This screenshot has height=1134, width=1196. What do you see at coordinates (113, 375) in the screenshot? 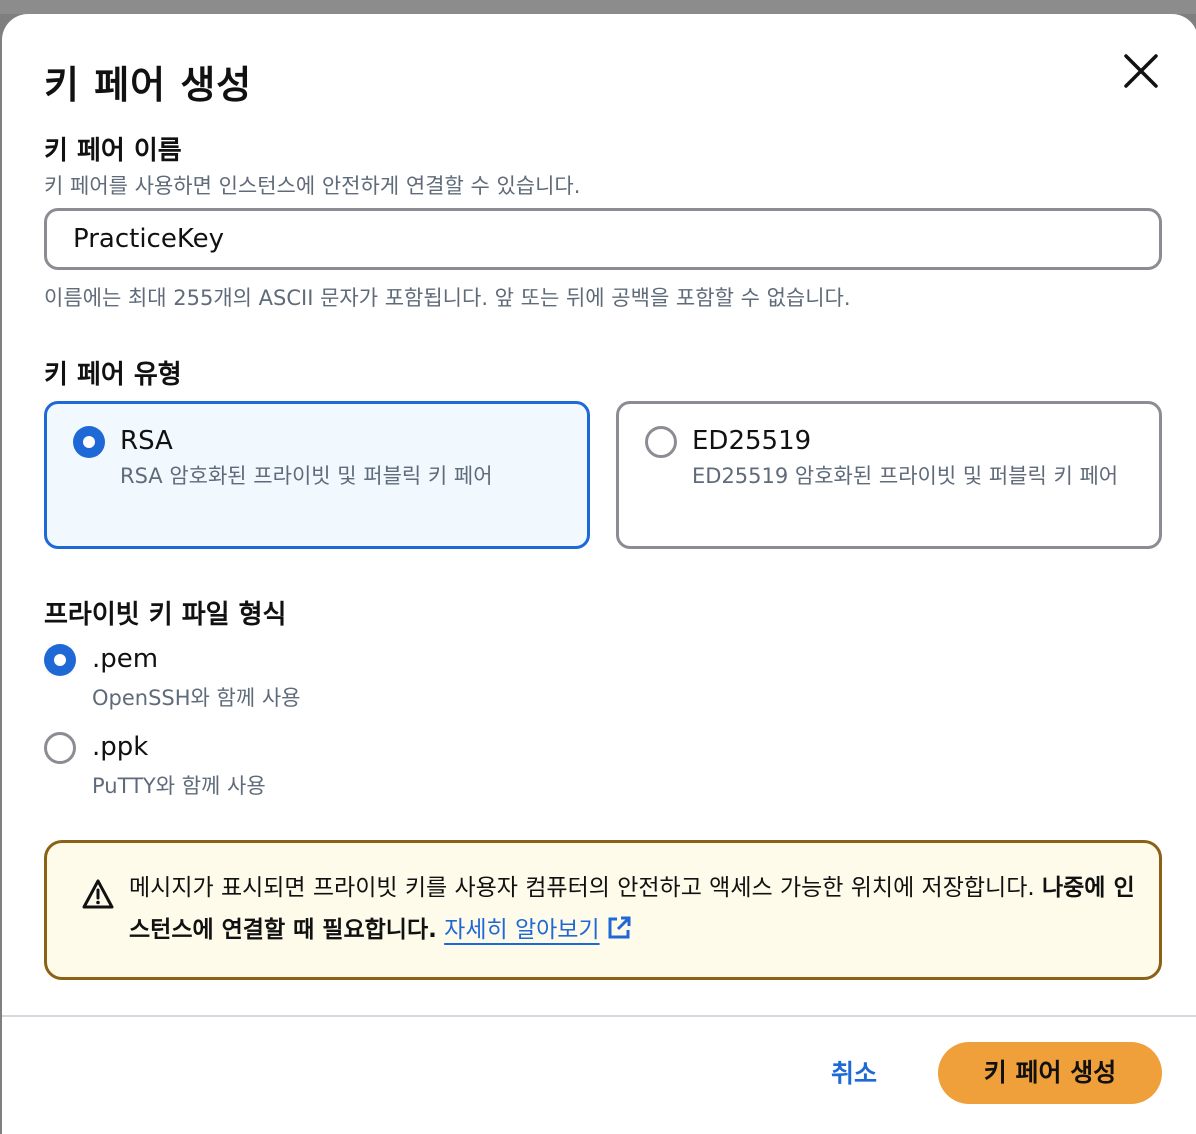
I see `key-type-label: 키 페어 유형` at bounding box center [113, 375].